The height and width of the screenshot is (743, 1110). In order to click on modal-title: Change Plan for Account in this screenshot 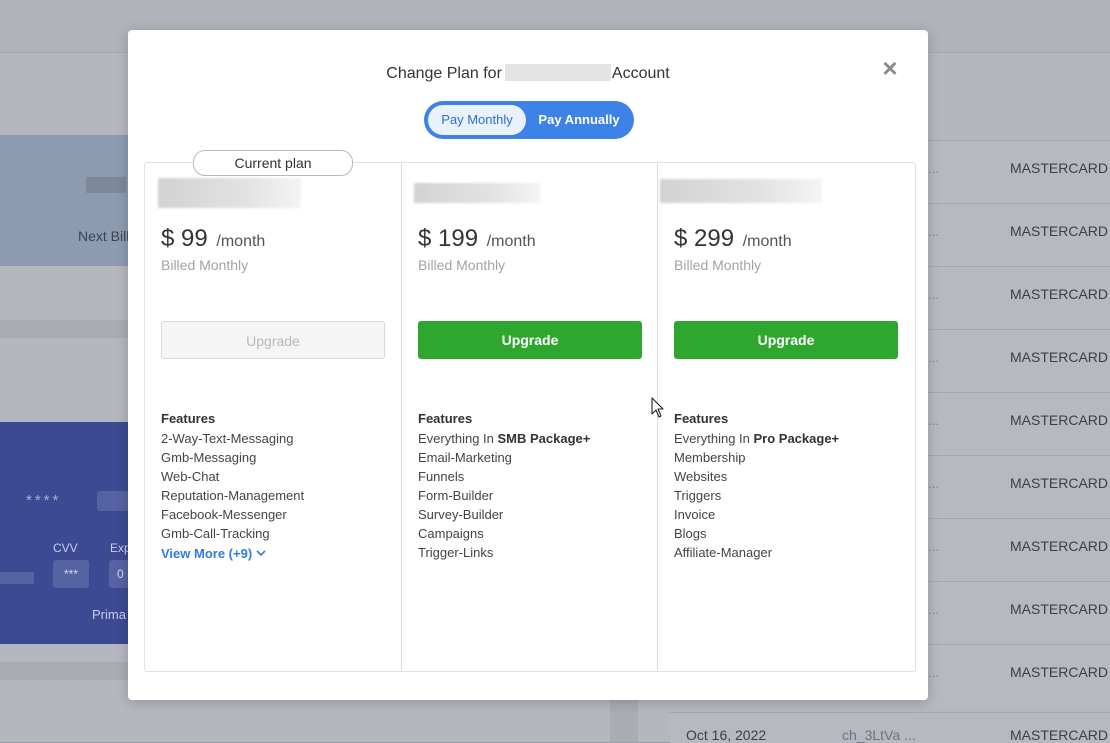, I will do `click(528, 73)`.